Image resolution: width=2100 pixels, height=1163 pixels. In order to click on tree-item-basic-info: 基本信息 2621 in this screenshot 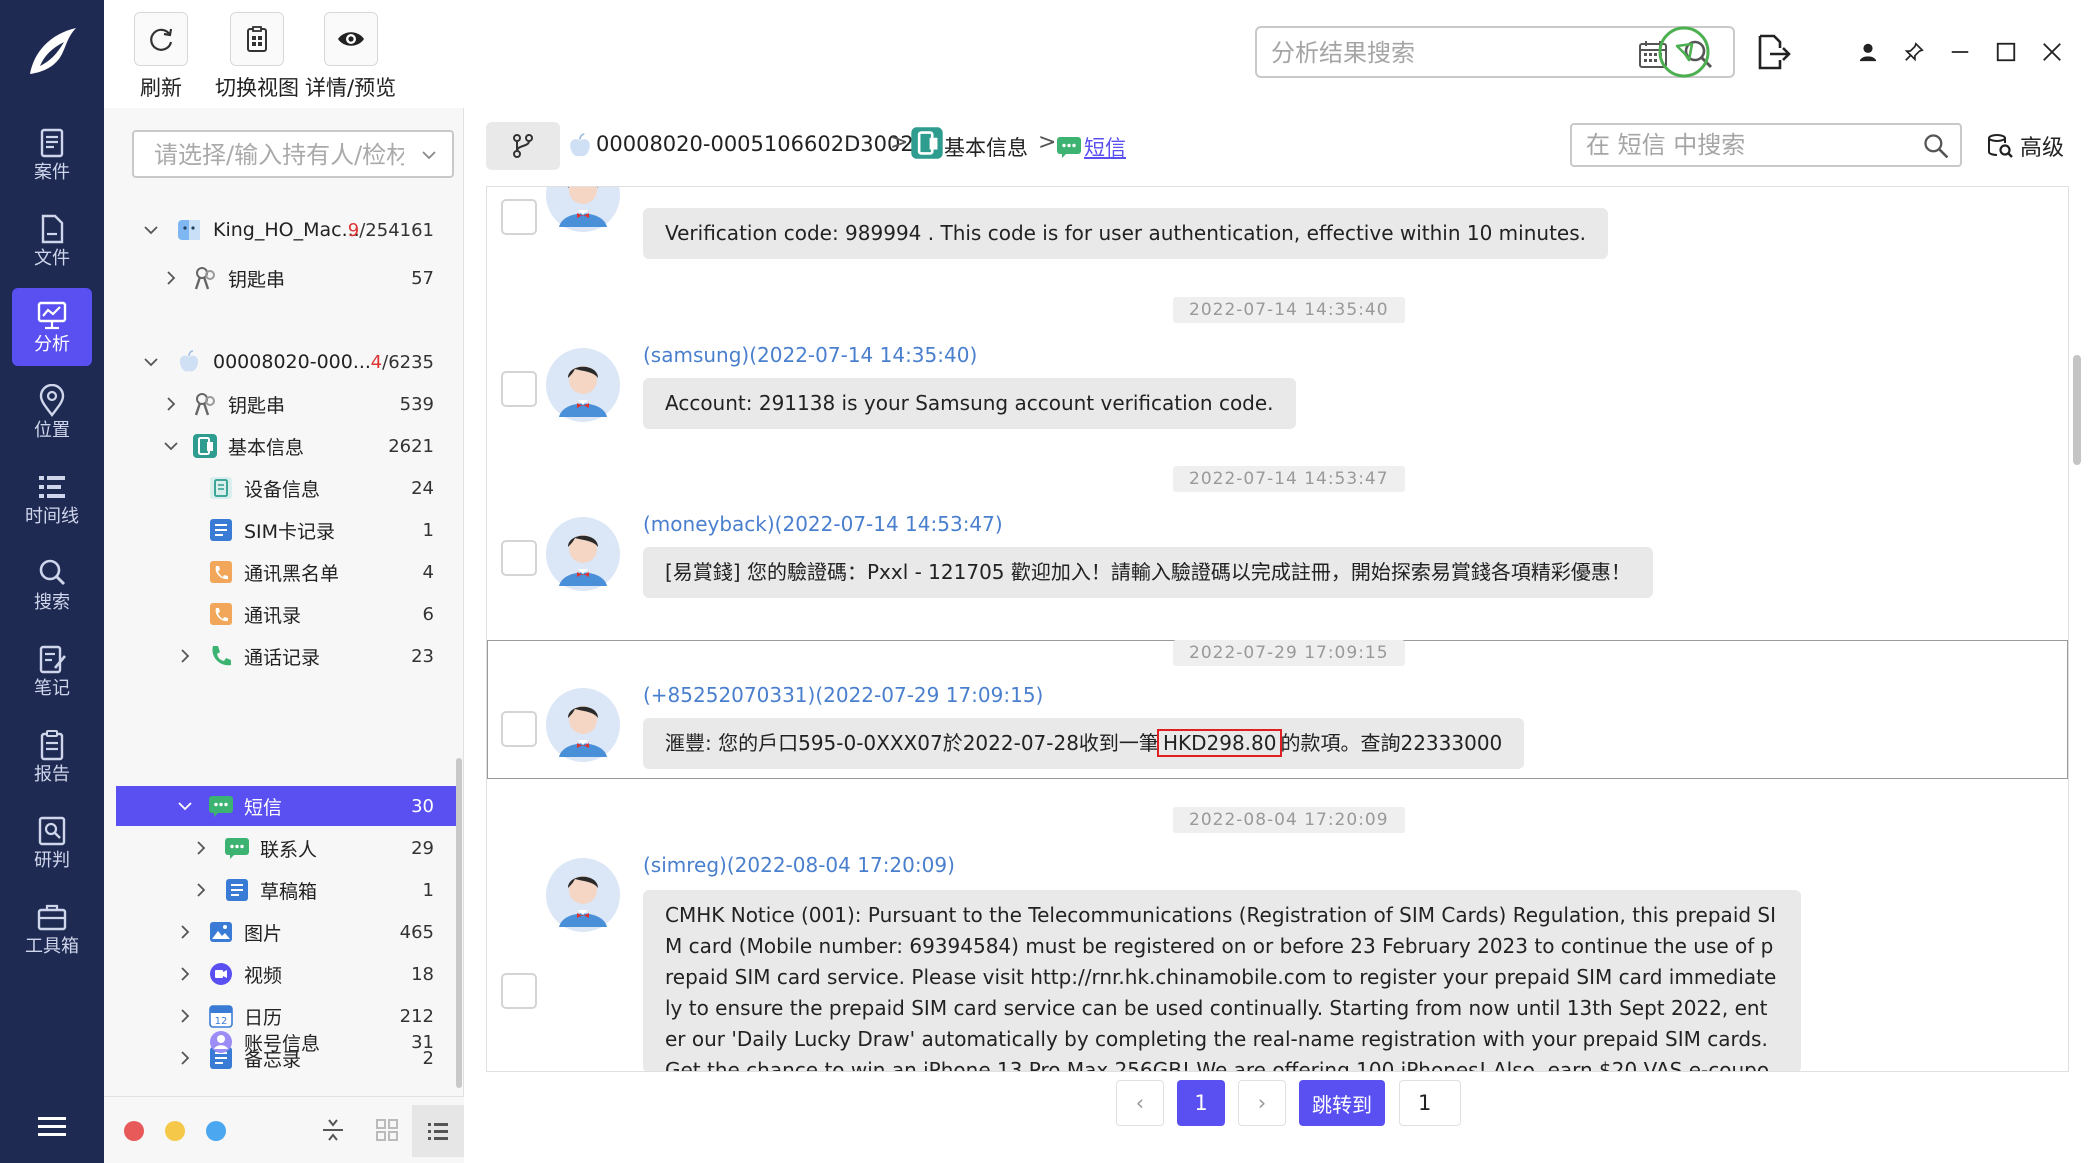, I will do `click(286, 446)`.